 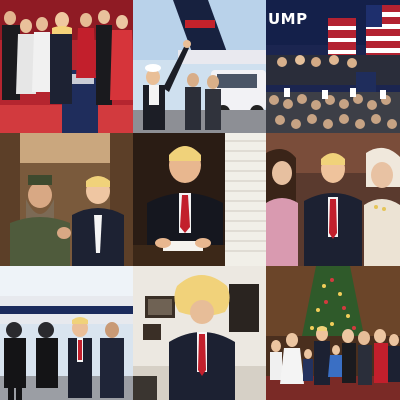 I want to click on mirror-hair-prop-photo, so click(x=199, y=333).